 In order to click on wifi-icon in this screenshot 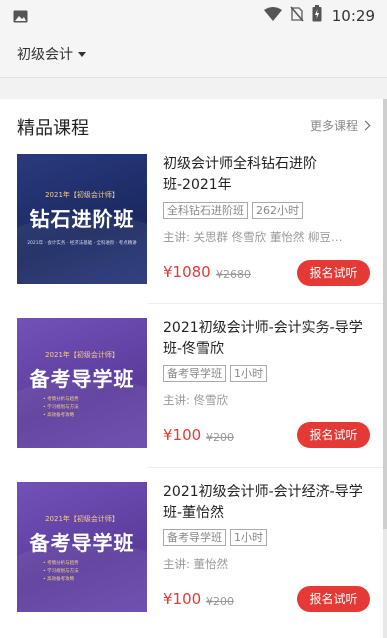, I will do `click(272, 15)`.